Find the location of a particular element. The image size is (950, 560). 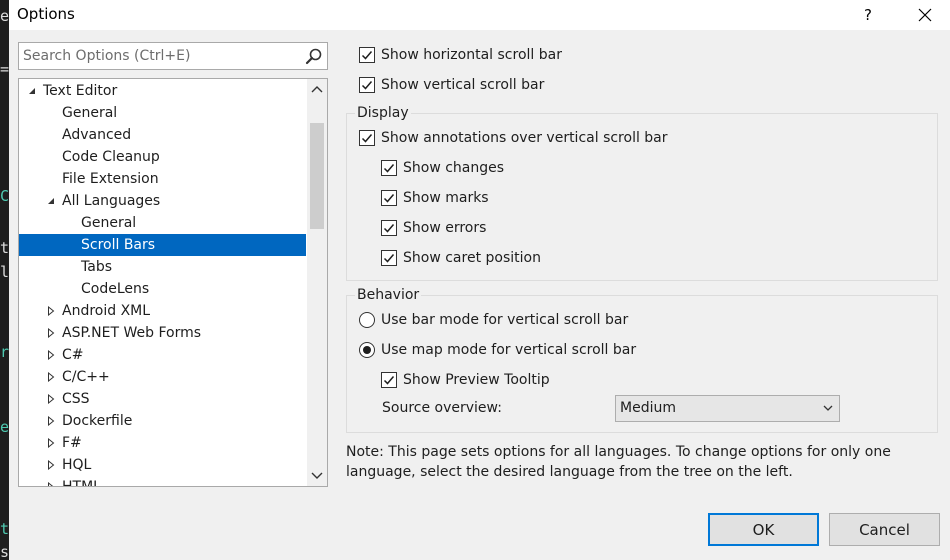

tree-item-label: General is located at coordinates (90, 113).